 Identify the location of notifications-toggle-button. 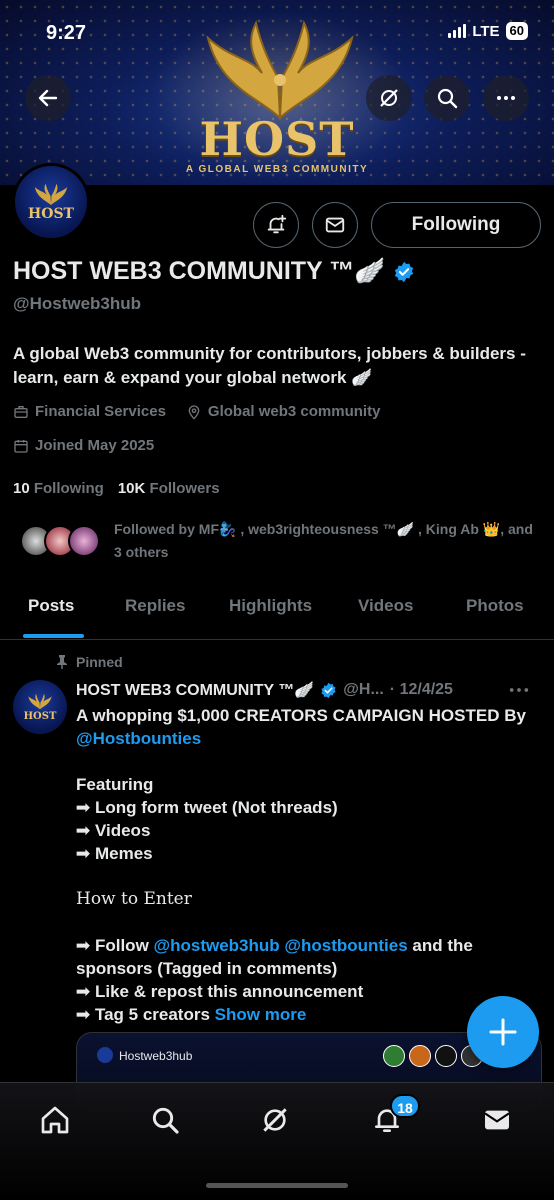
(276, 225).